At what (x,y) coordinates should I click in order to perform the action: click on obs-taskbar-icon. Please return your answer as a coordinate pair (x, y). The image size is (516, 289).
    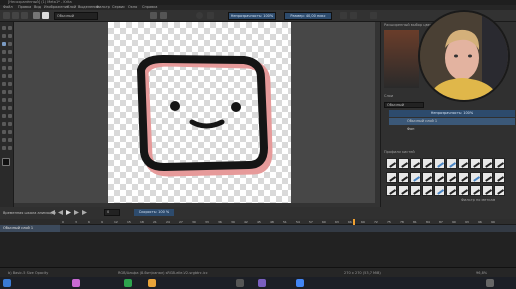
    Looking at the image, I should click on (240, 283).